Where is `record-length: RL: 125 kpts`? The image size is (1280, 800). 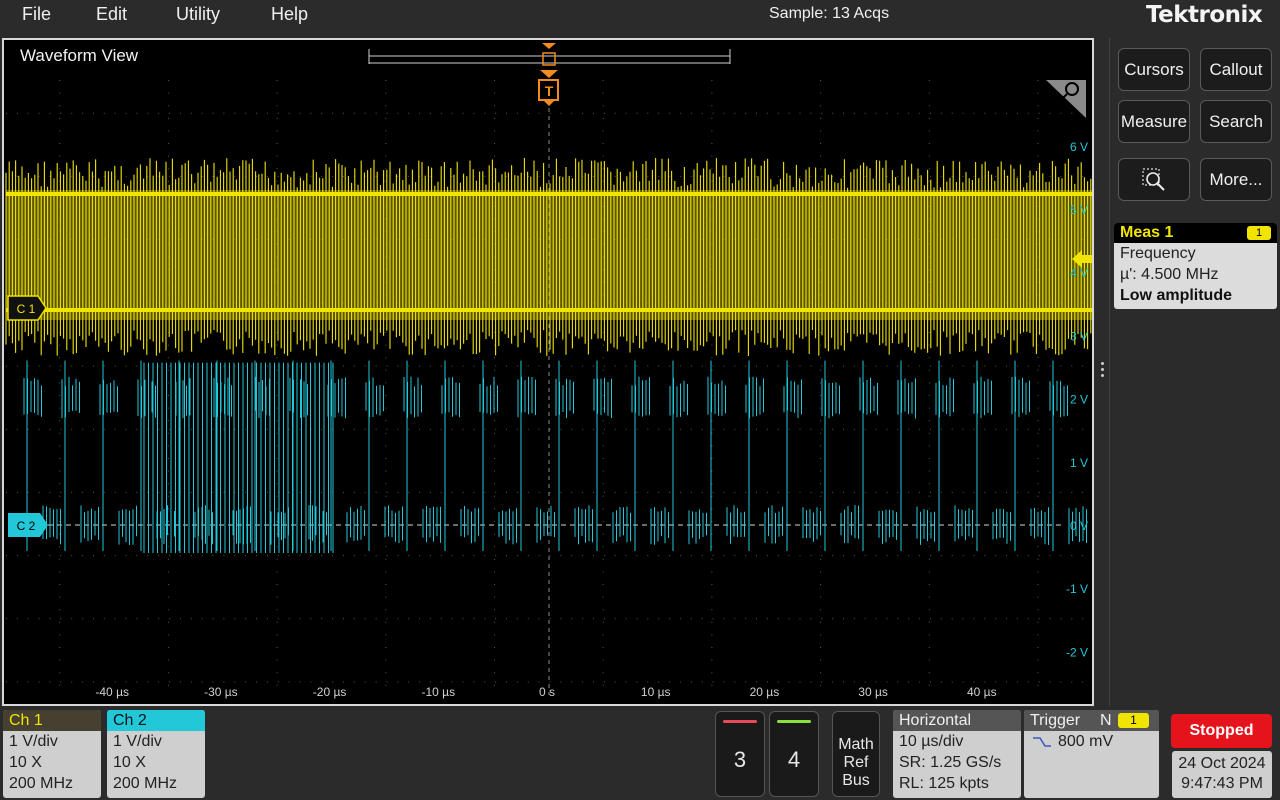 record-length: RL: 125 kpts is located at coordinates (944, 783).